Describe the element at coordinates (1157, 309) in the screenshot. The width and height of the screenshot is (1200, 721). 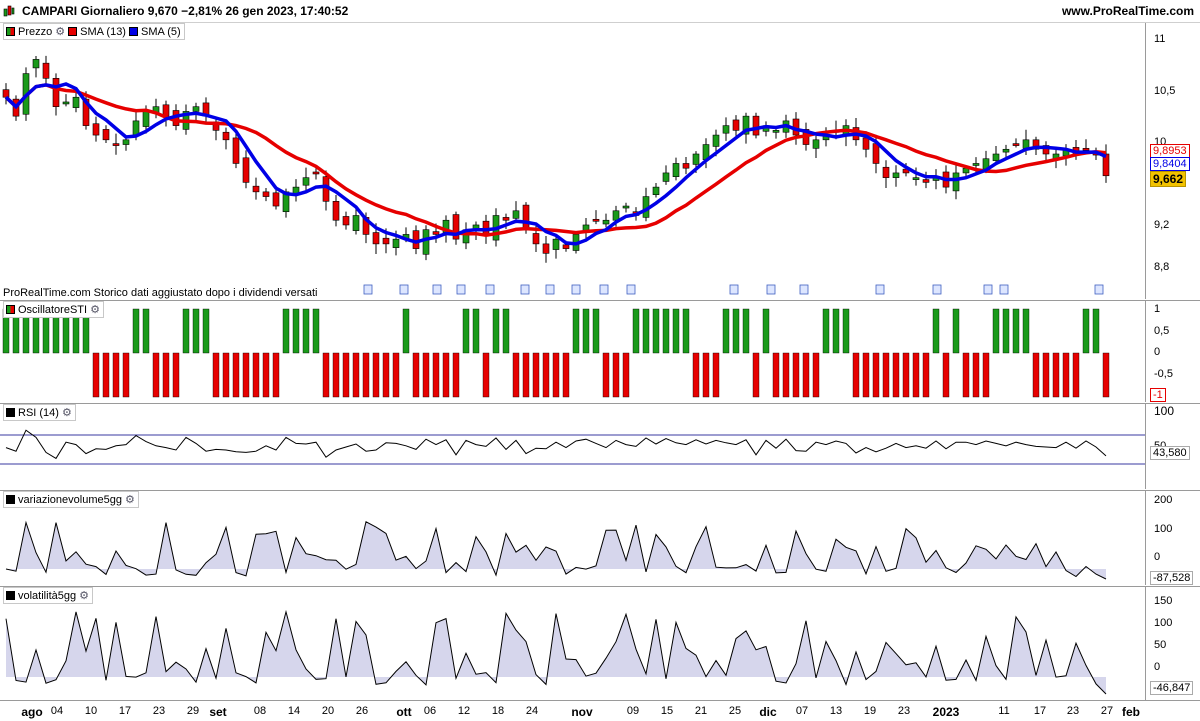
I see `osc-tick: 1` at that location.